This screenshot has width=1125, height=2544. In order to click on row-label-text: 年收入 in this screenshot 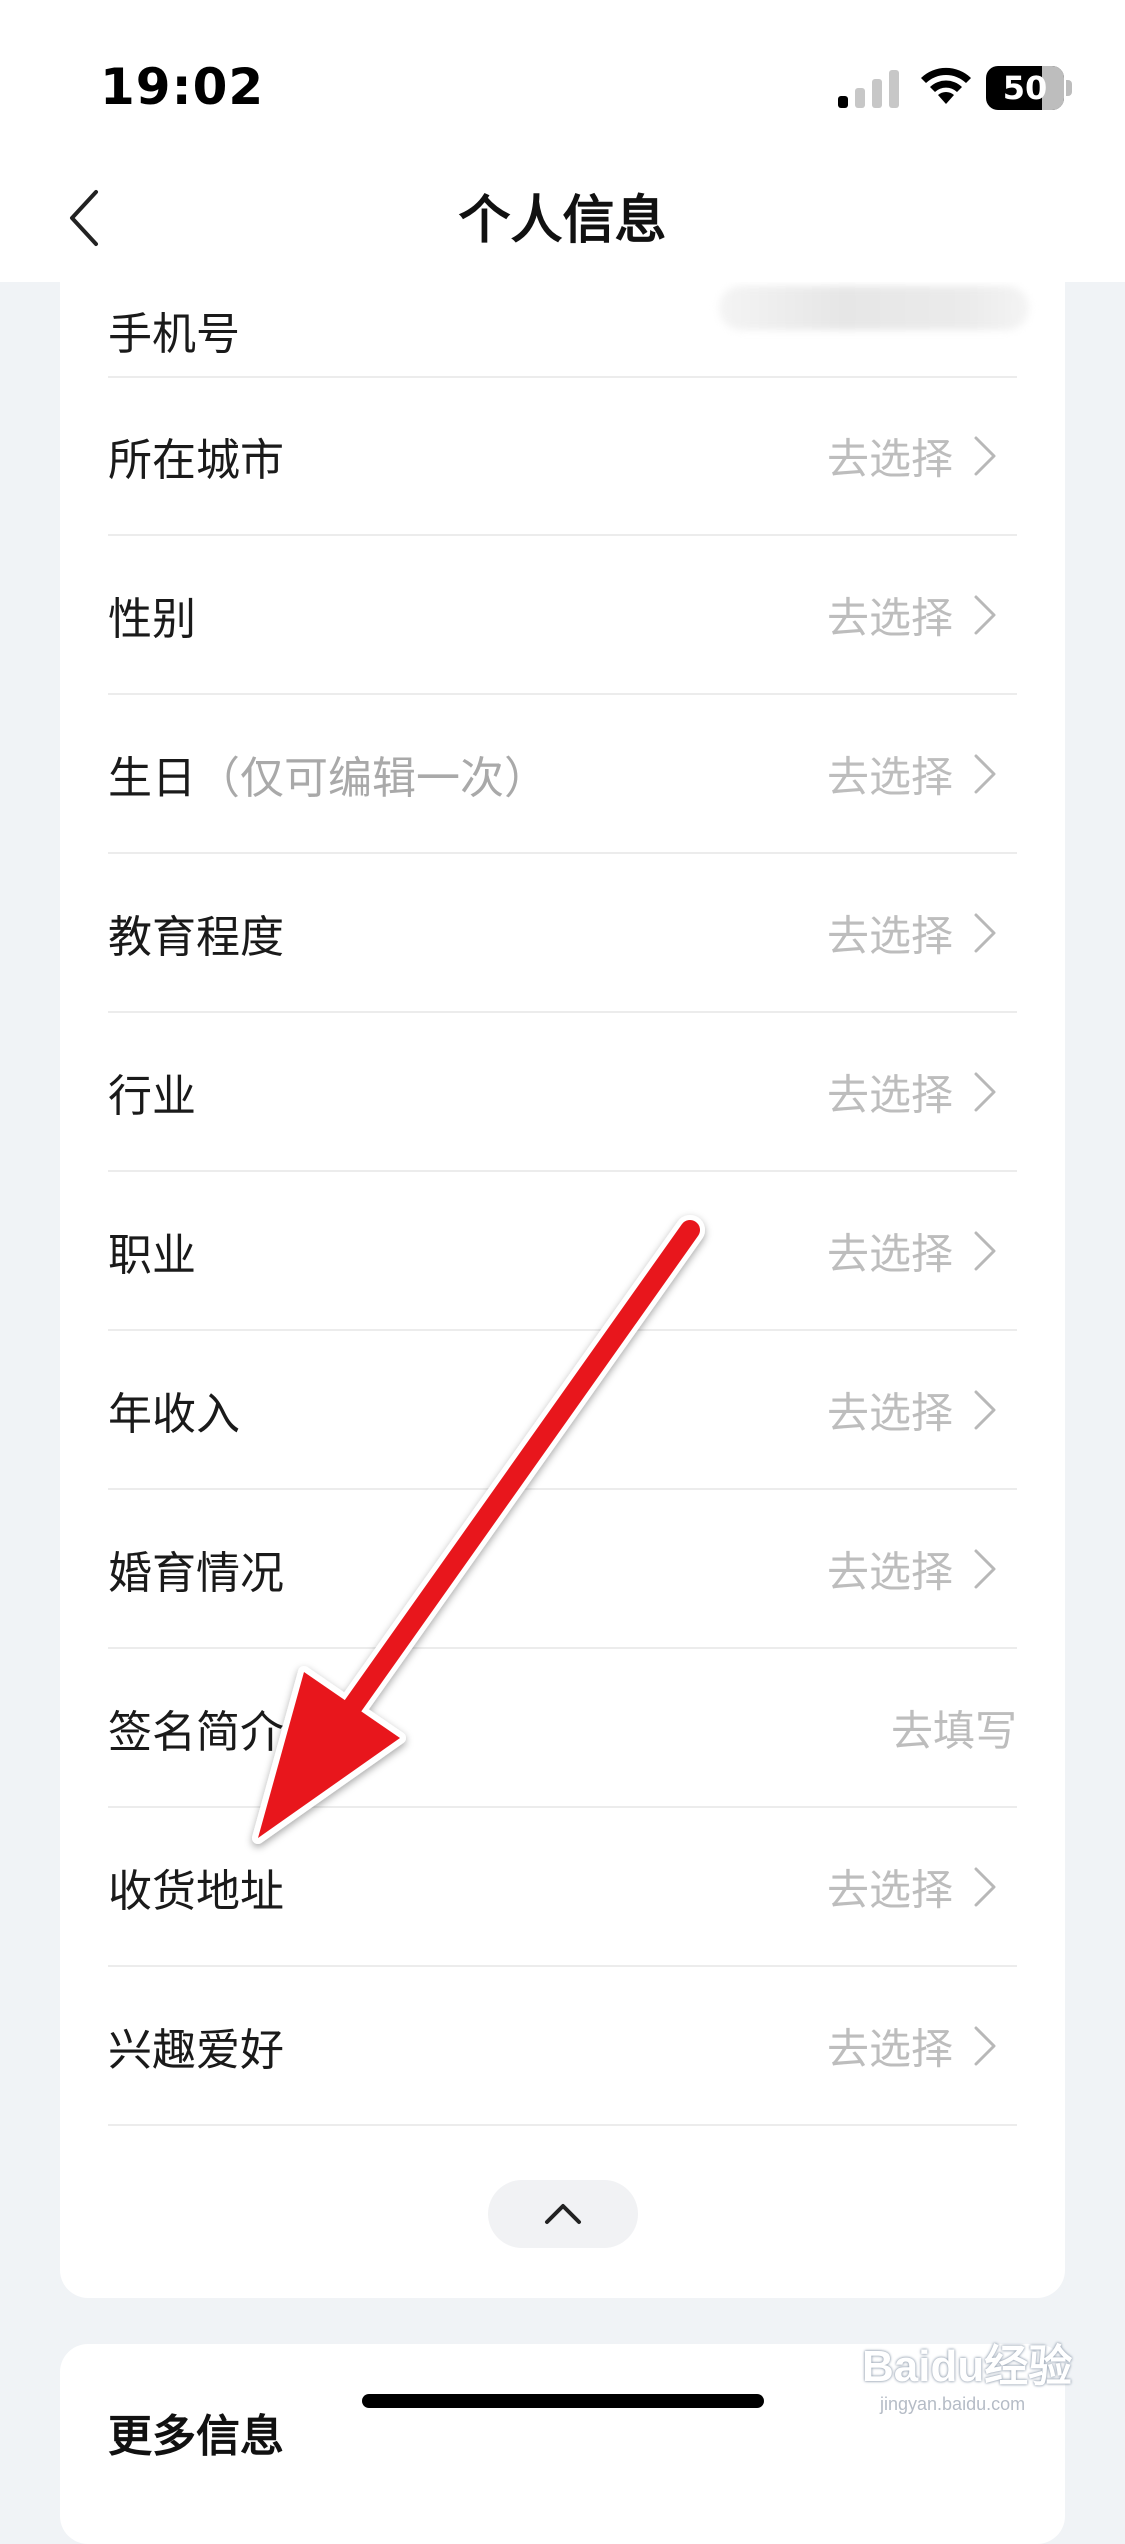, I will do `click(174, 1414)`.